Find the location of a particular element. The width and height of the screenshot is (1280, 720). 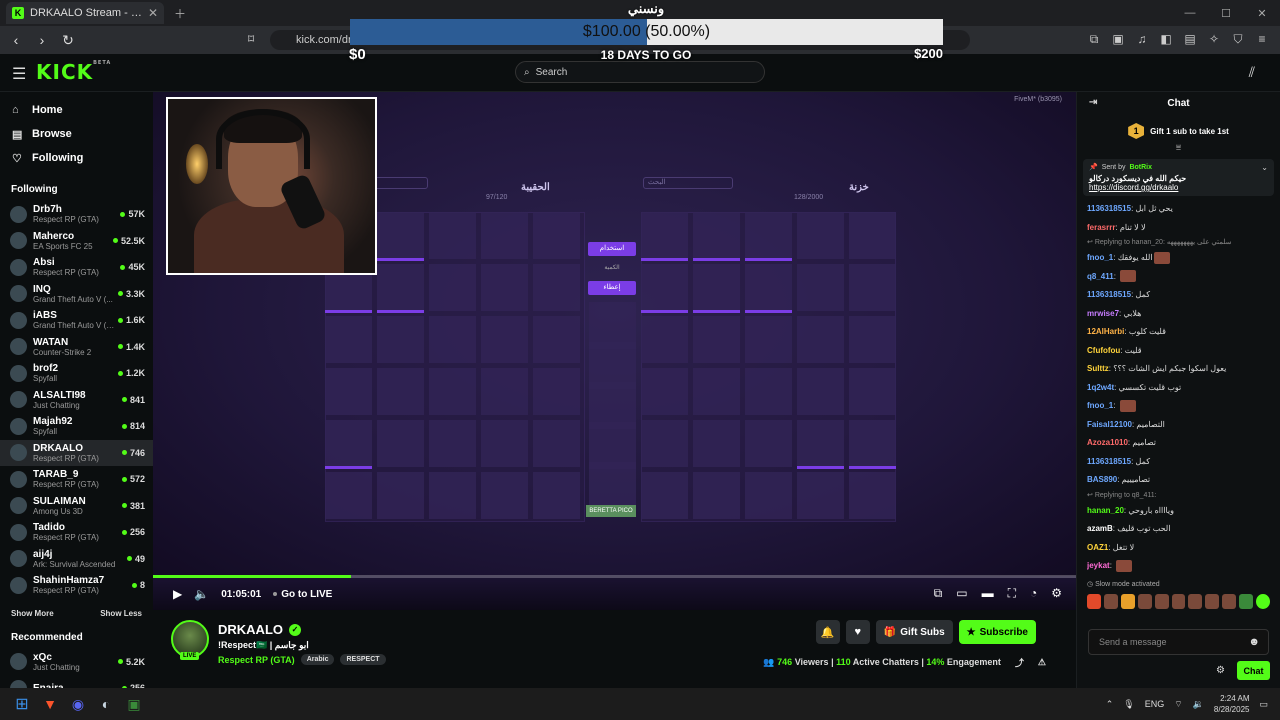

kick-logo: KICKBETA is located at coordinates (73, 72).